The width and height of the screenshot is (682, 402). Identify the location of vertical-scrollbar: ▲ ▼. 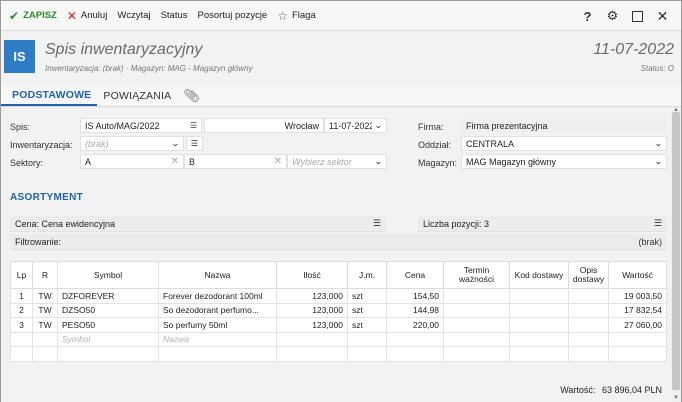
(676, 254).